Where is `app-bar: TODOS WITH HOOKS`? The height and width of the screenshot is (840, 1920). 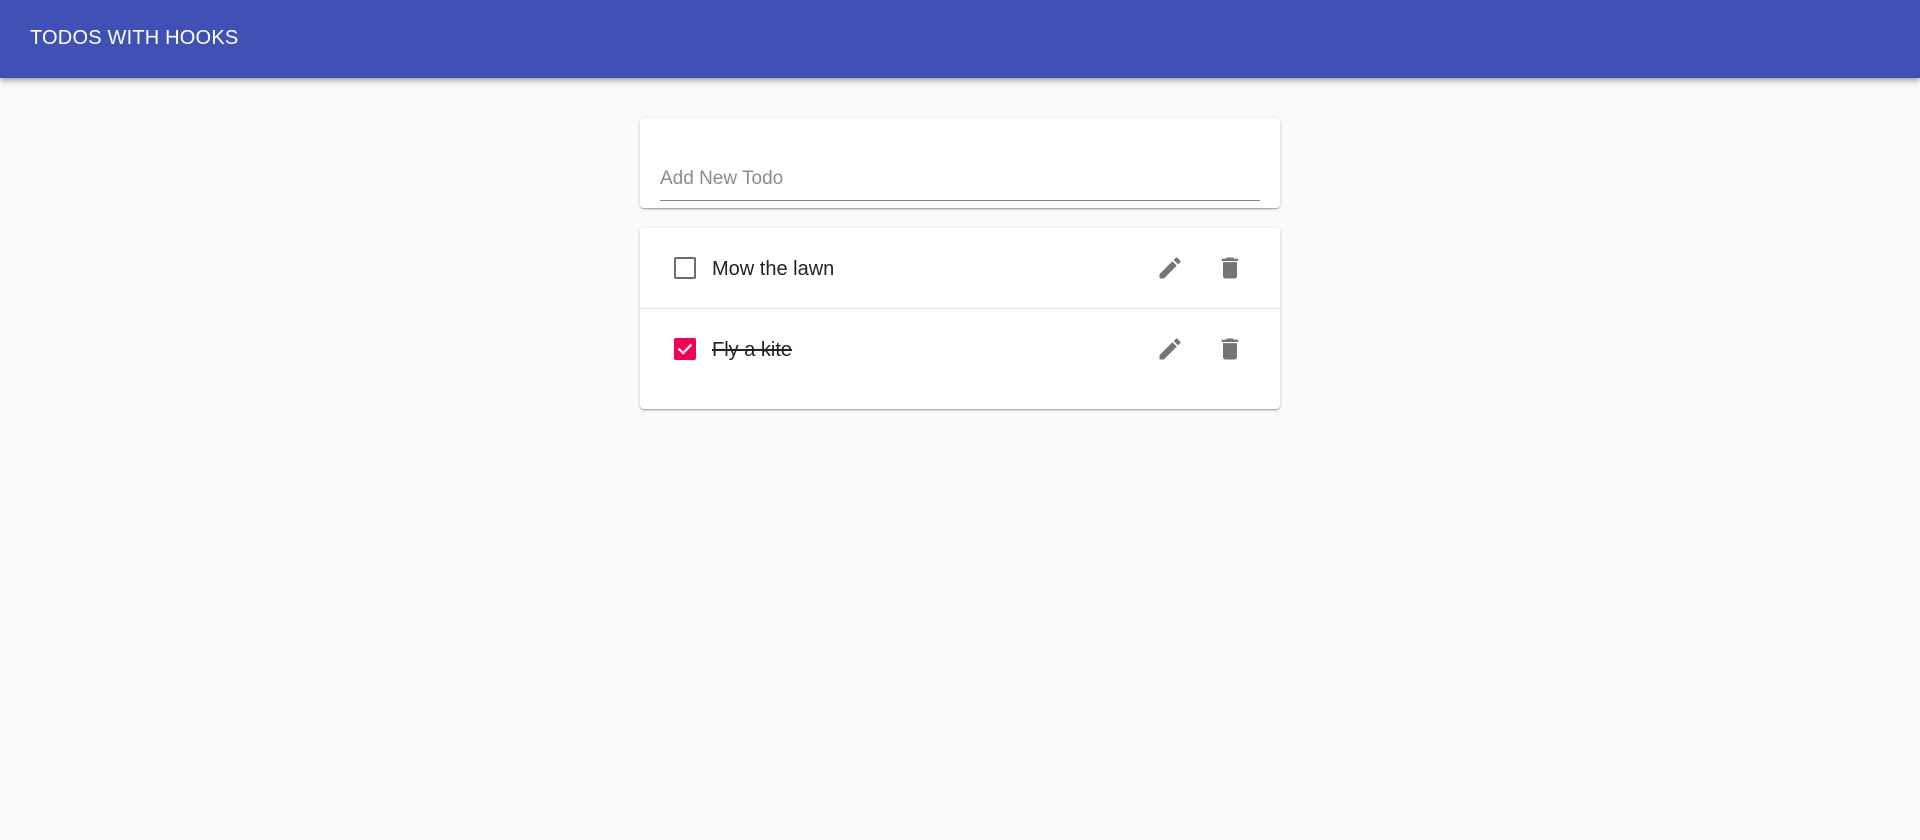 app-bar: TODOS WITH HOOKS is located at coordinates (960, 39).